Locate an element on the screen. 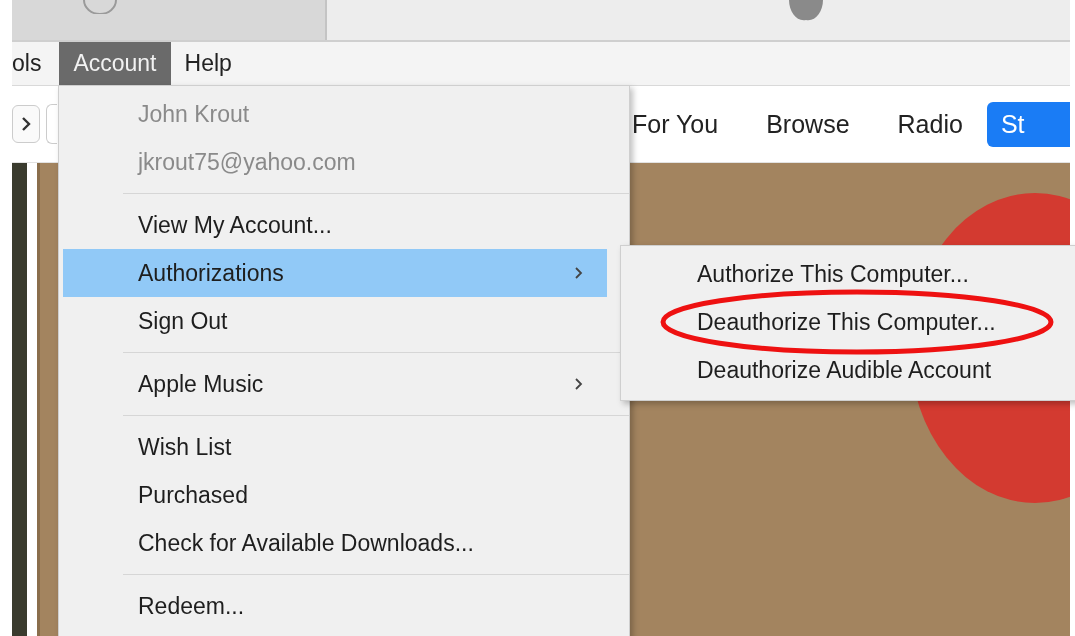 This screenshot has height=636, width=1075. nav-tab: St is located at coordinates (1028, 124).